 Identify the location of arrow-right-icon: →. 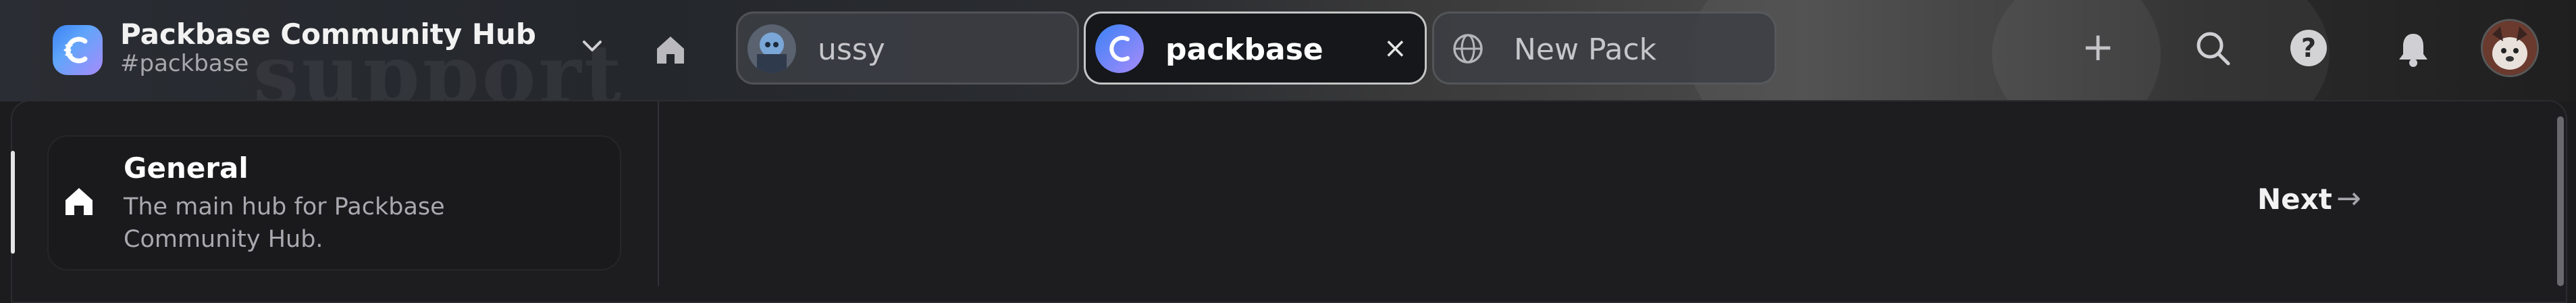
(2348, 198).